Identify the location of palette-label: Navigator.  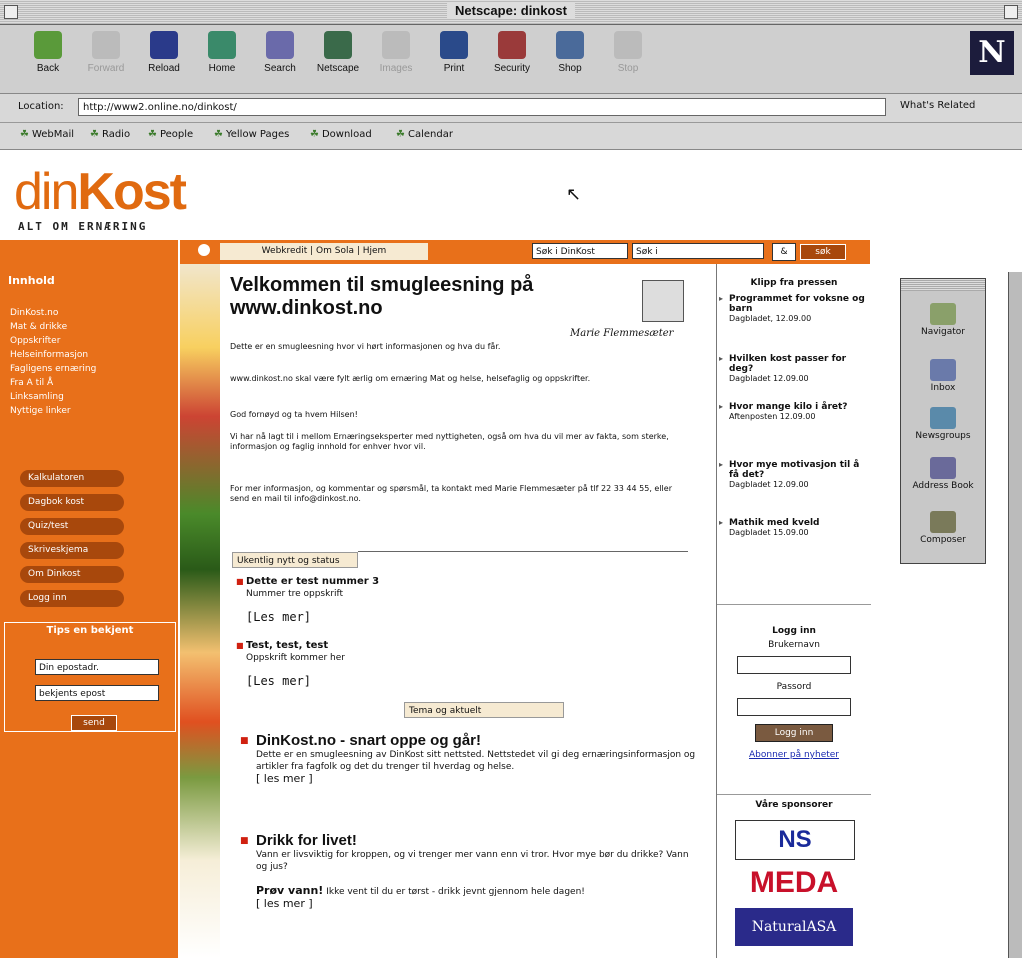
(943, 332).